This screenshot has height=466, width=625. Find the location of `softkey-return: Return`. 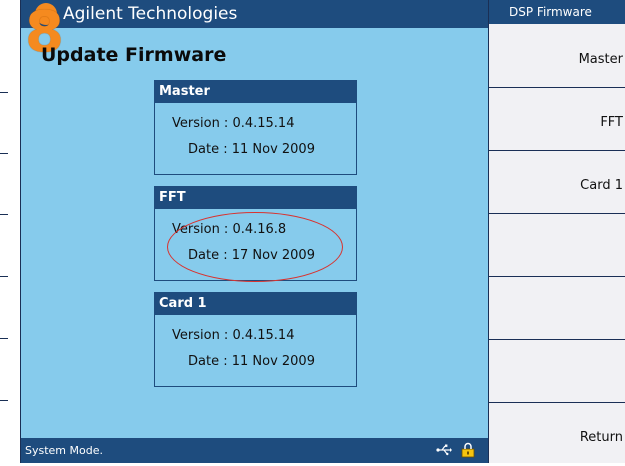

softkey-return: Return is located at coordinates (557, 435).